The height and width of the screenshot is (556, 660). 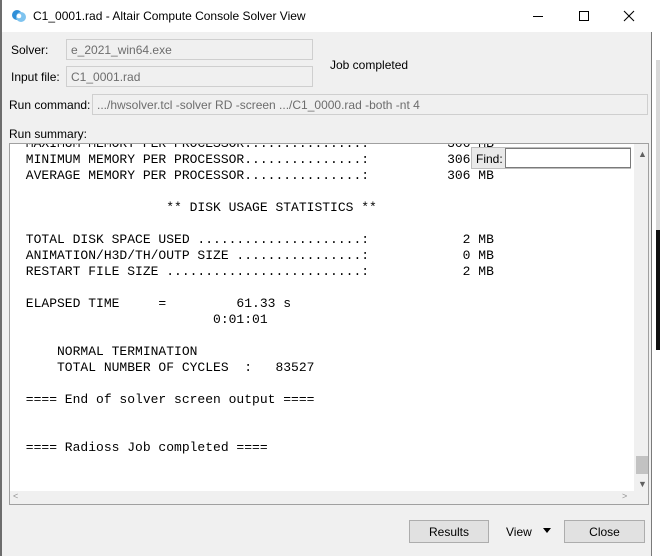 I want to click on vertical-scrollbar: ▲ ▼, so click(x=641, y=318).